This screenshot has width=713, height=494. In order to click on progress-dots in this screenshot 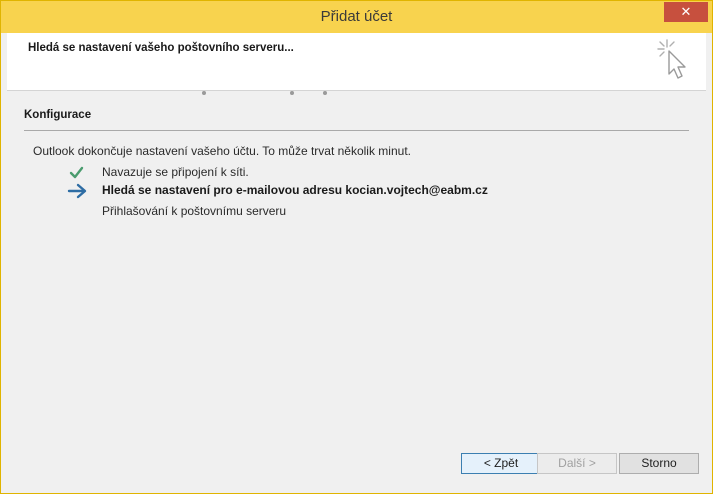, I will do `click(356, 92)`.